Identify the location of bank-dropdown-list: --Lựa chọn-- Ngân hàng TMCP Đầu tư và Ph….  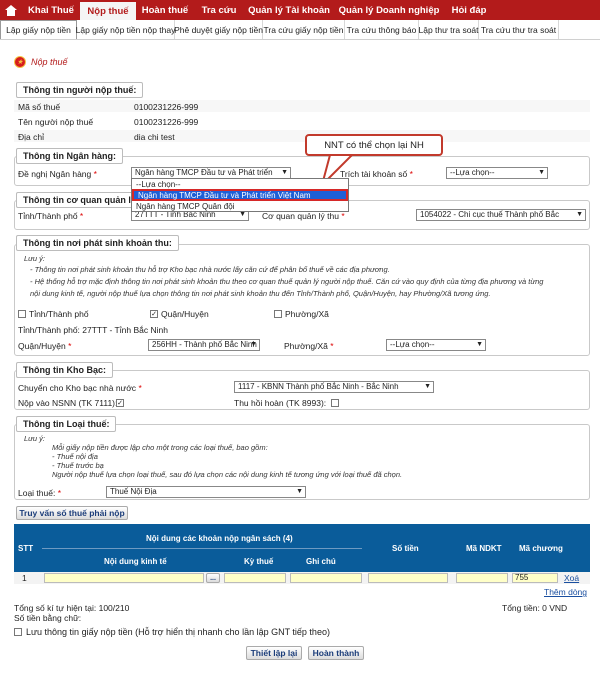
(240, 195).